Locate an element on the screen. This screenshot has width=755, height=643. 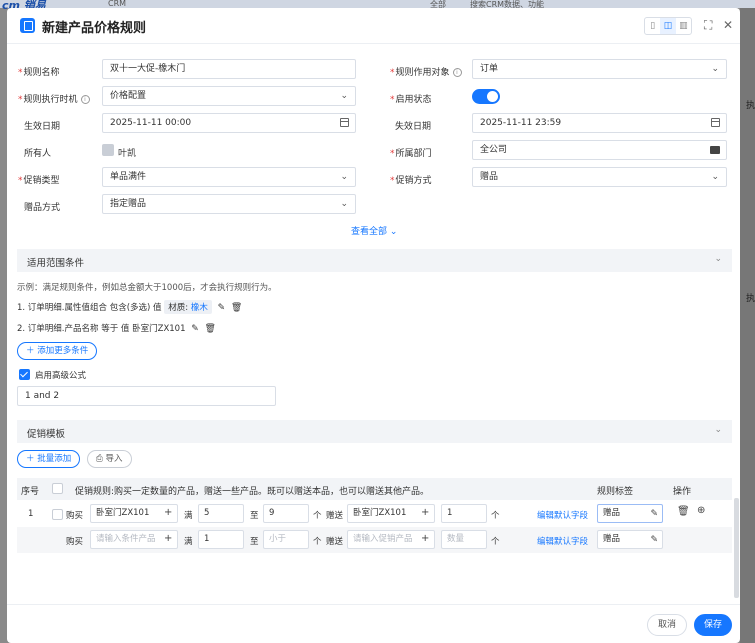
gift-qty-input: 数量 is located at coordinates (464, 539).